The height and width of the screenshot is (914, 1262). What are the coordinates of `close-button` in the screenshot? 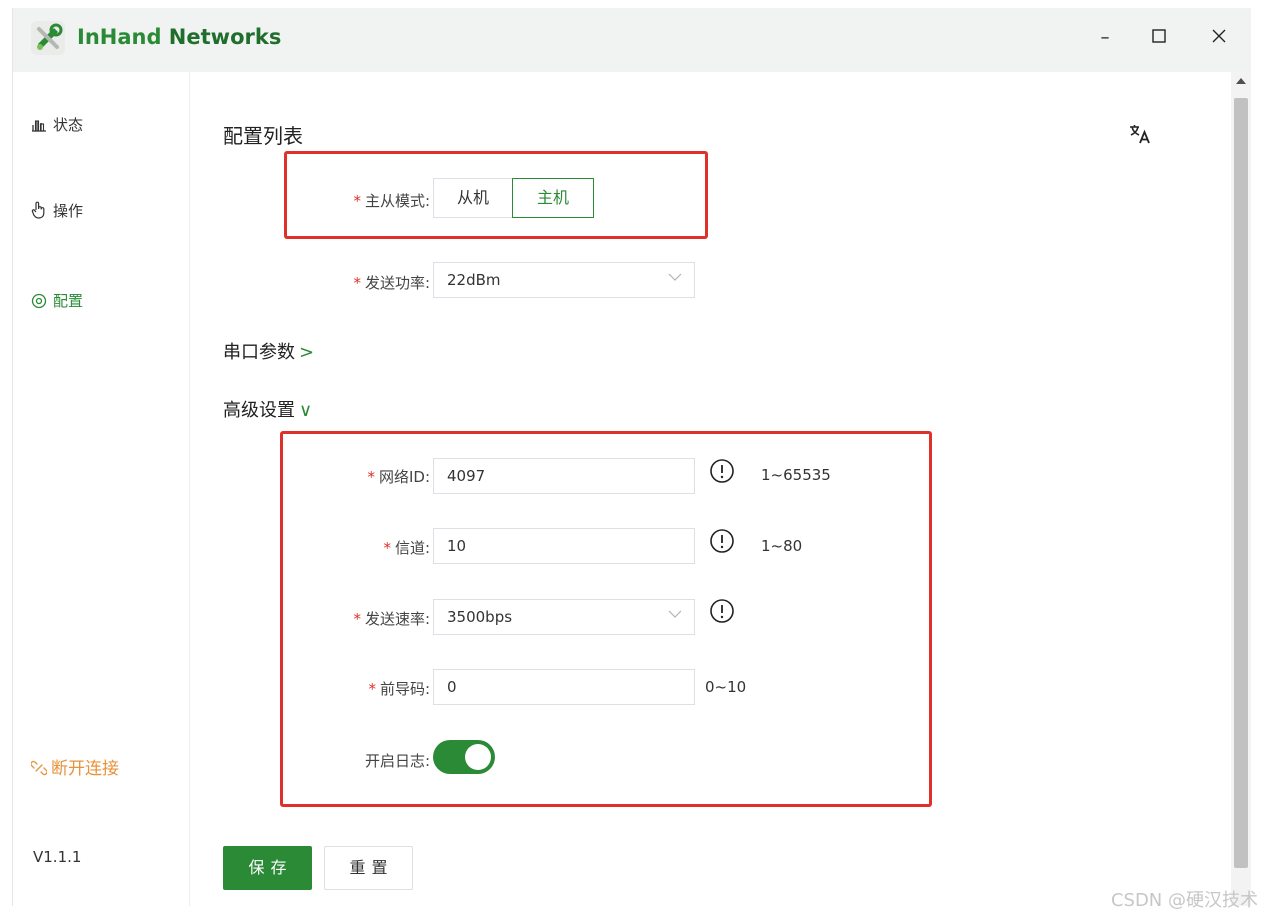 It's located at (1219, 38).